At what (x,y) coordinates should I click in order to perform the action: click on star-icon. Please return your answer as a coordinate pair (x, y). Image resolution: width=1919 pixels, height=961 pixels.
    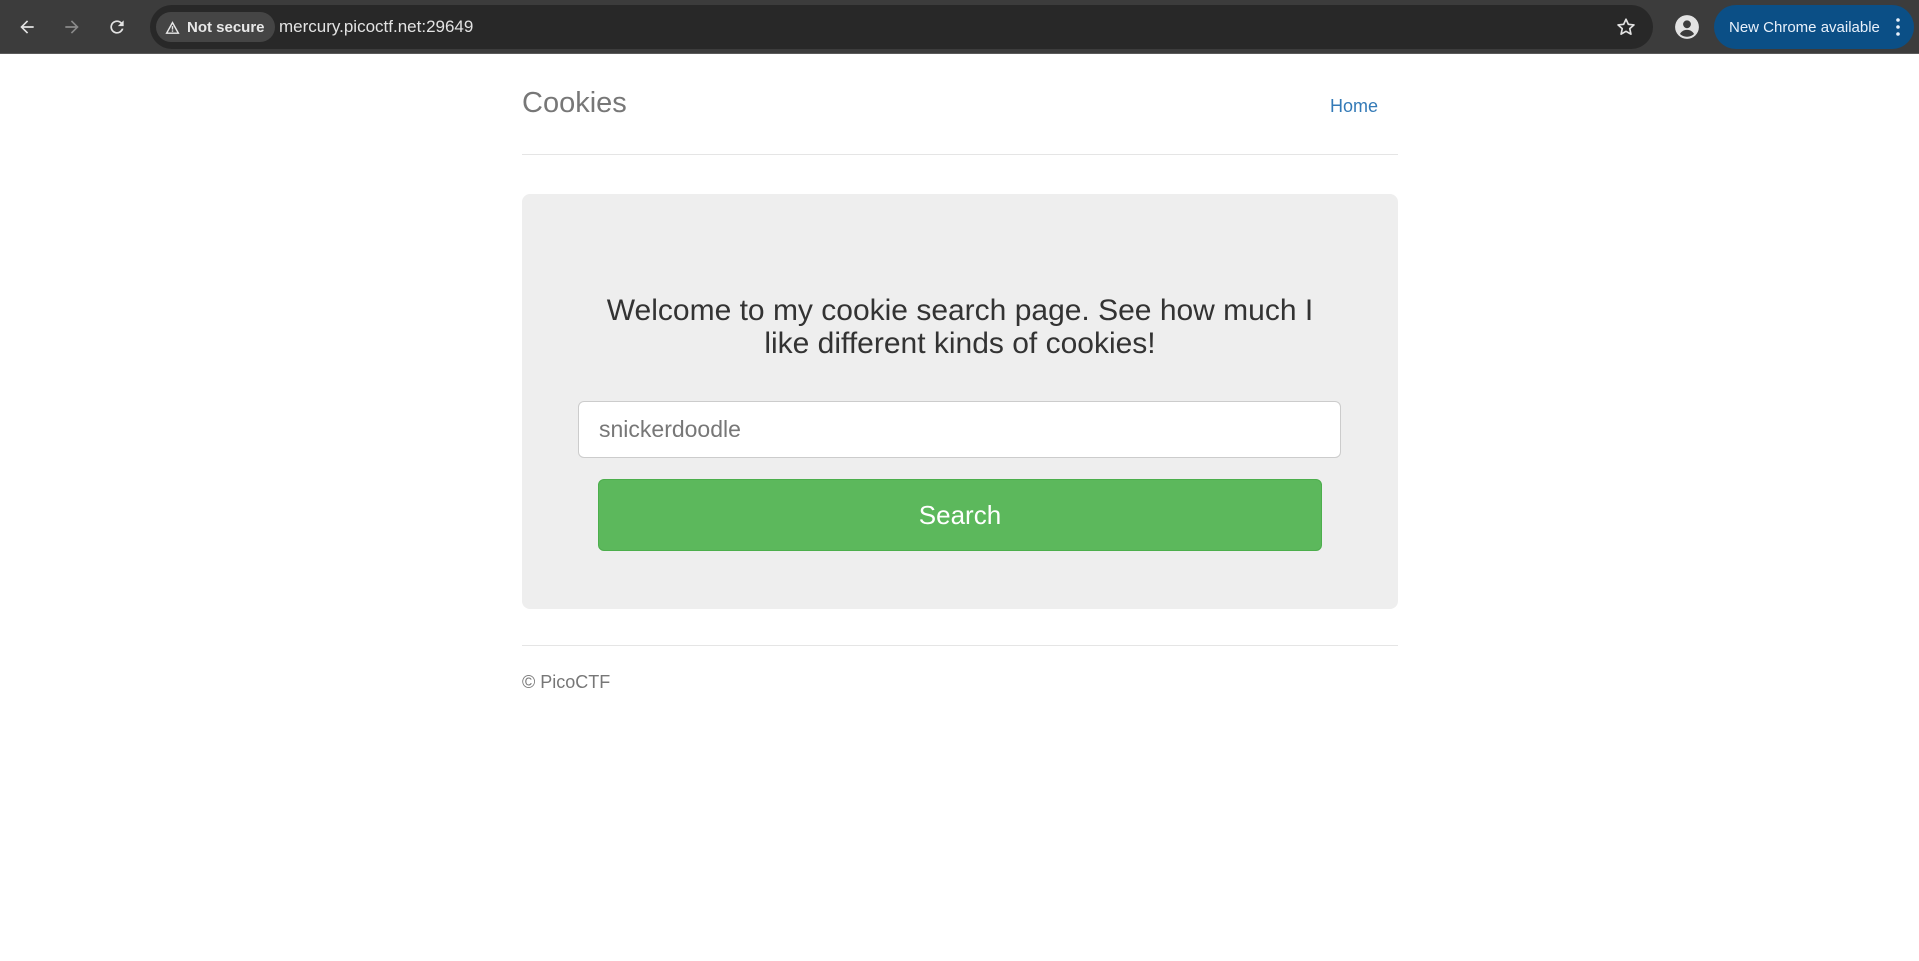
    Looking at the image, I should click on (1626, 27).